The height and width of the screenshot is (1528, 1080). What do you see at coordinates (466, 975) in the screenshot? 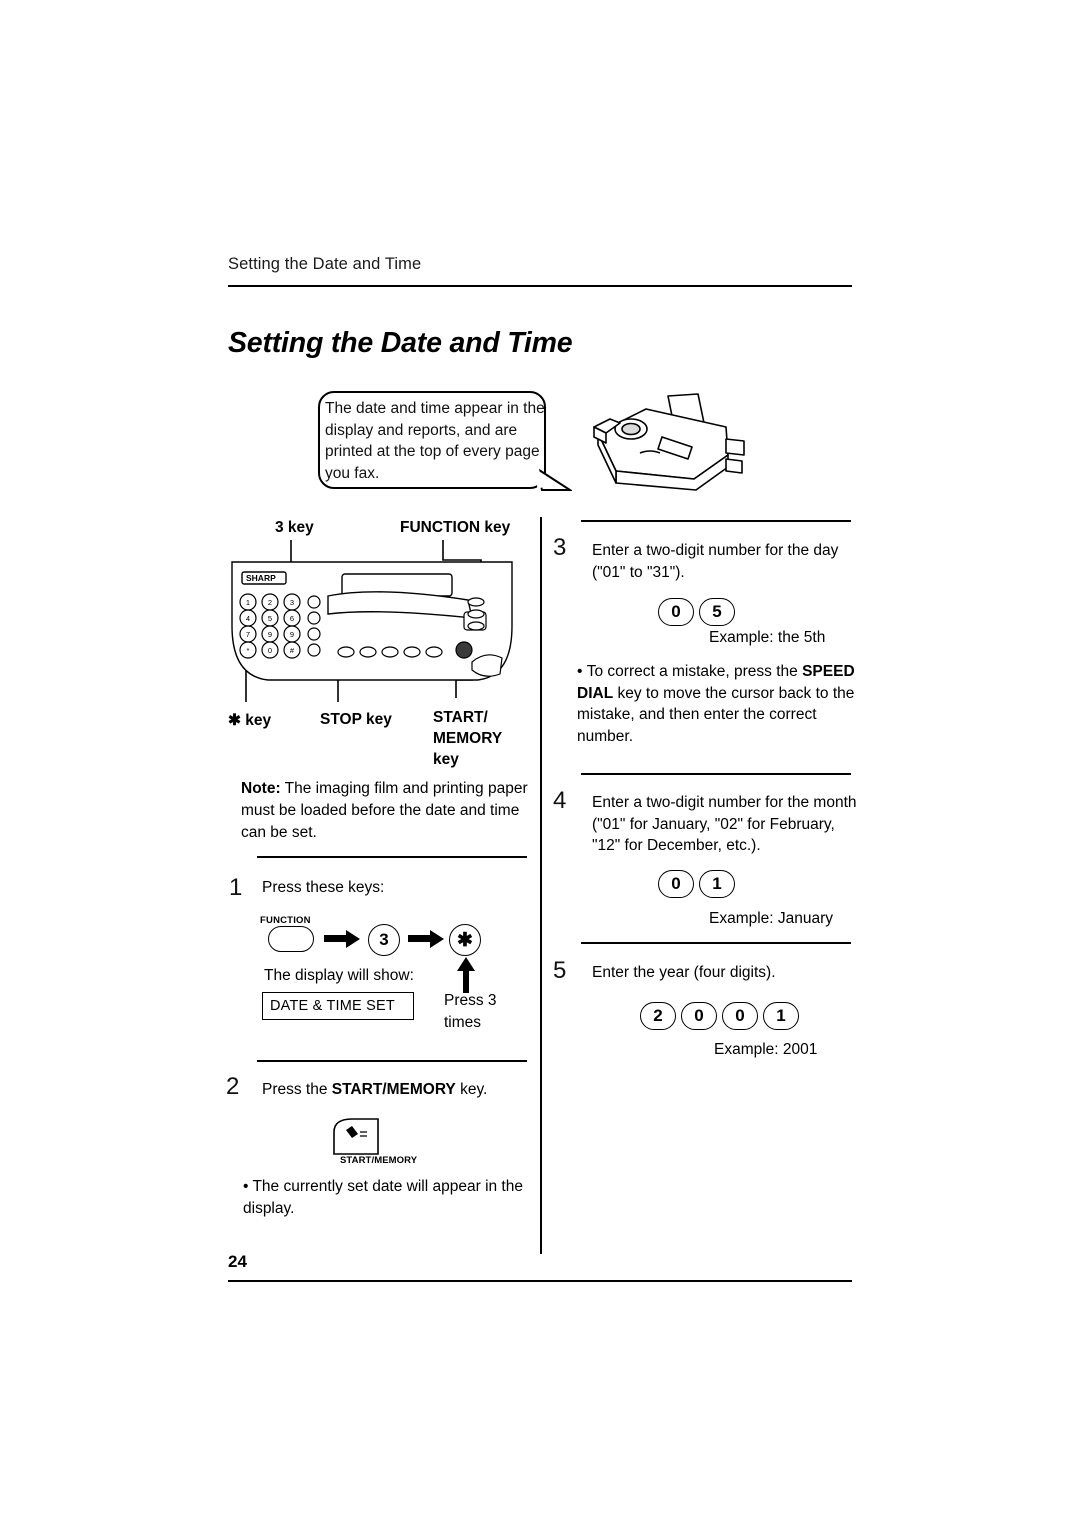
I see `arrow-up-icon` at bounding box center [466, 975].